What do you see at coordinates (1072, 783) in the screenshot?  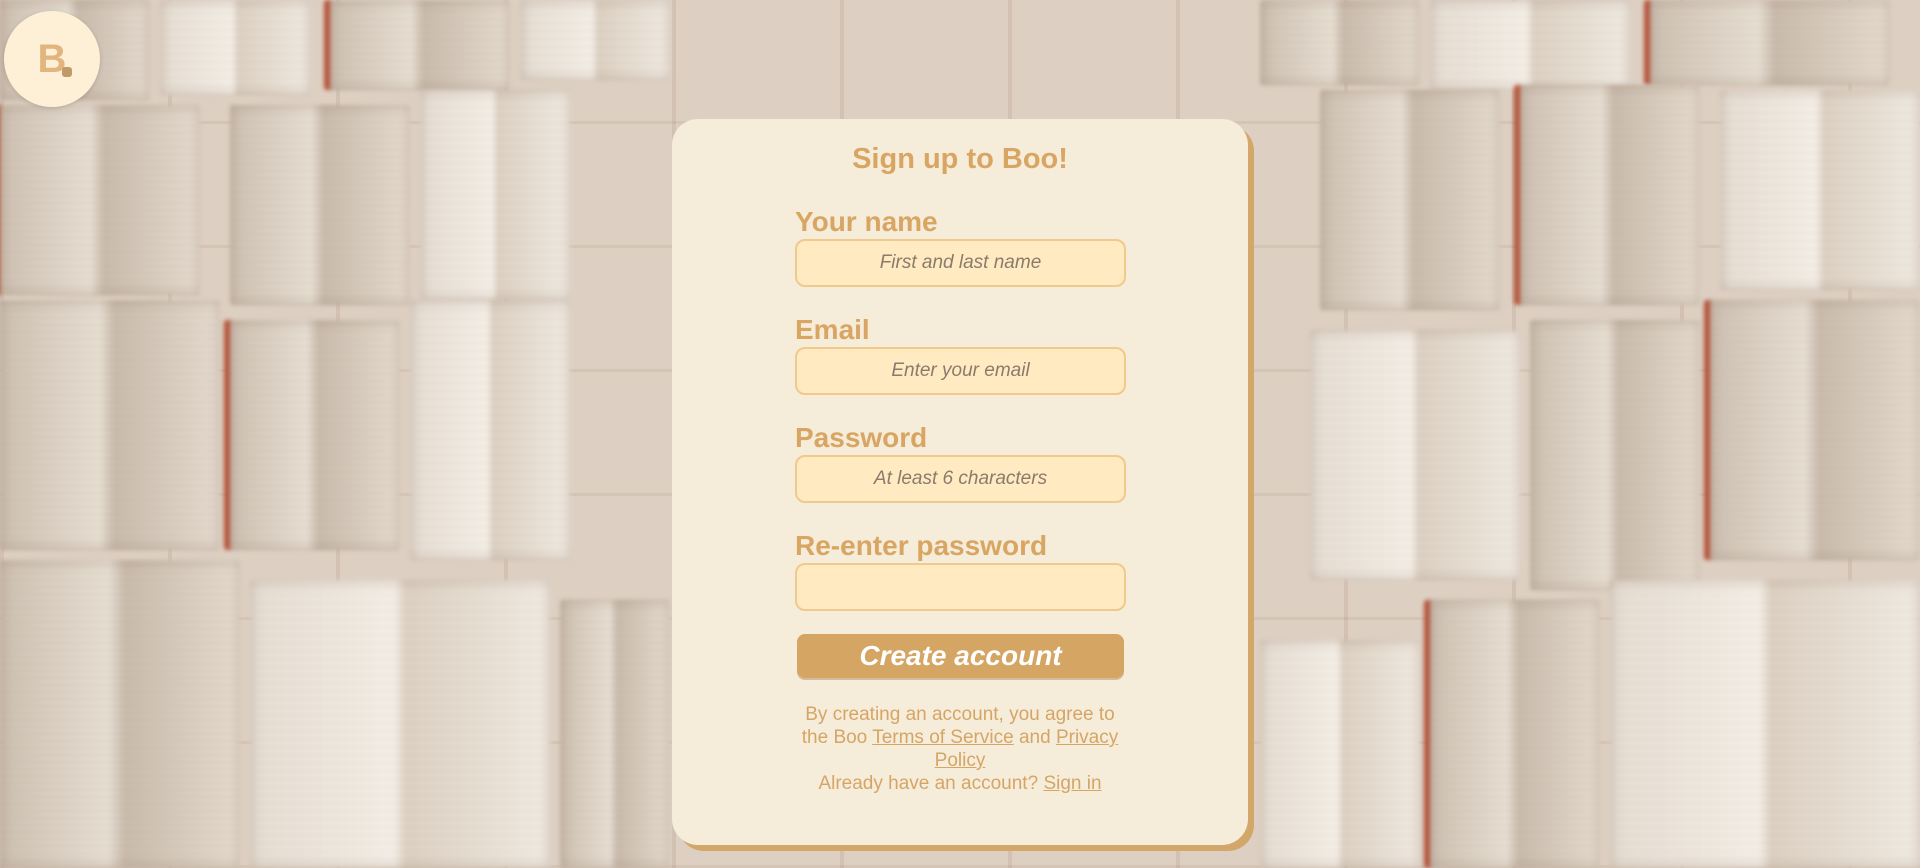 I see `sign-in-link: Sign in` at bounding box center [1072, 783].